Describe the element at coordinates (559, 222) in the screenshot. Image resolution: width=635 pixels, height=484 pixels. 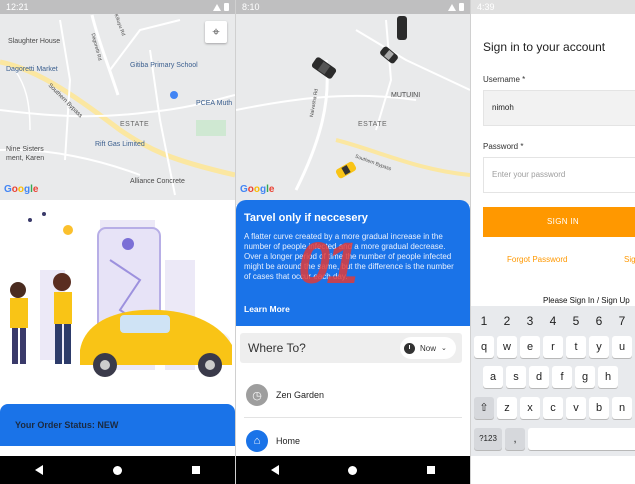
I see `sign-in-button: SIGN IN` at that location.